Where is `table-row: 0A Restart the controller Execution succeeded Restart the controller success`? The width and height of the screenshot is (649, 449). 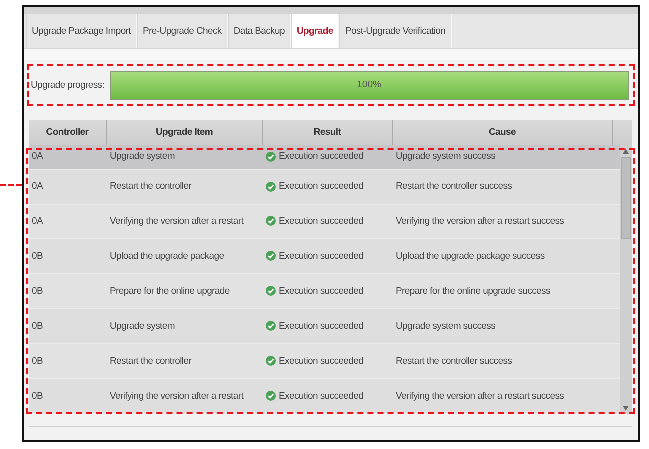 table-row: 0A Restart the controller Execution succeeded Restart the controller success is located at coordinates (324, 187).